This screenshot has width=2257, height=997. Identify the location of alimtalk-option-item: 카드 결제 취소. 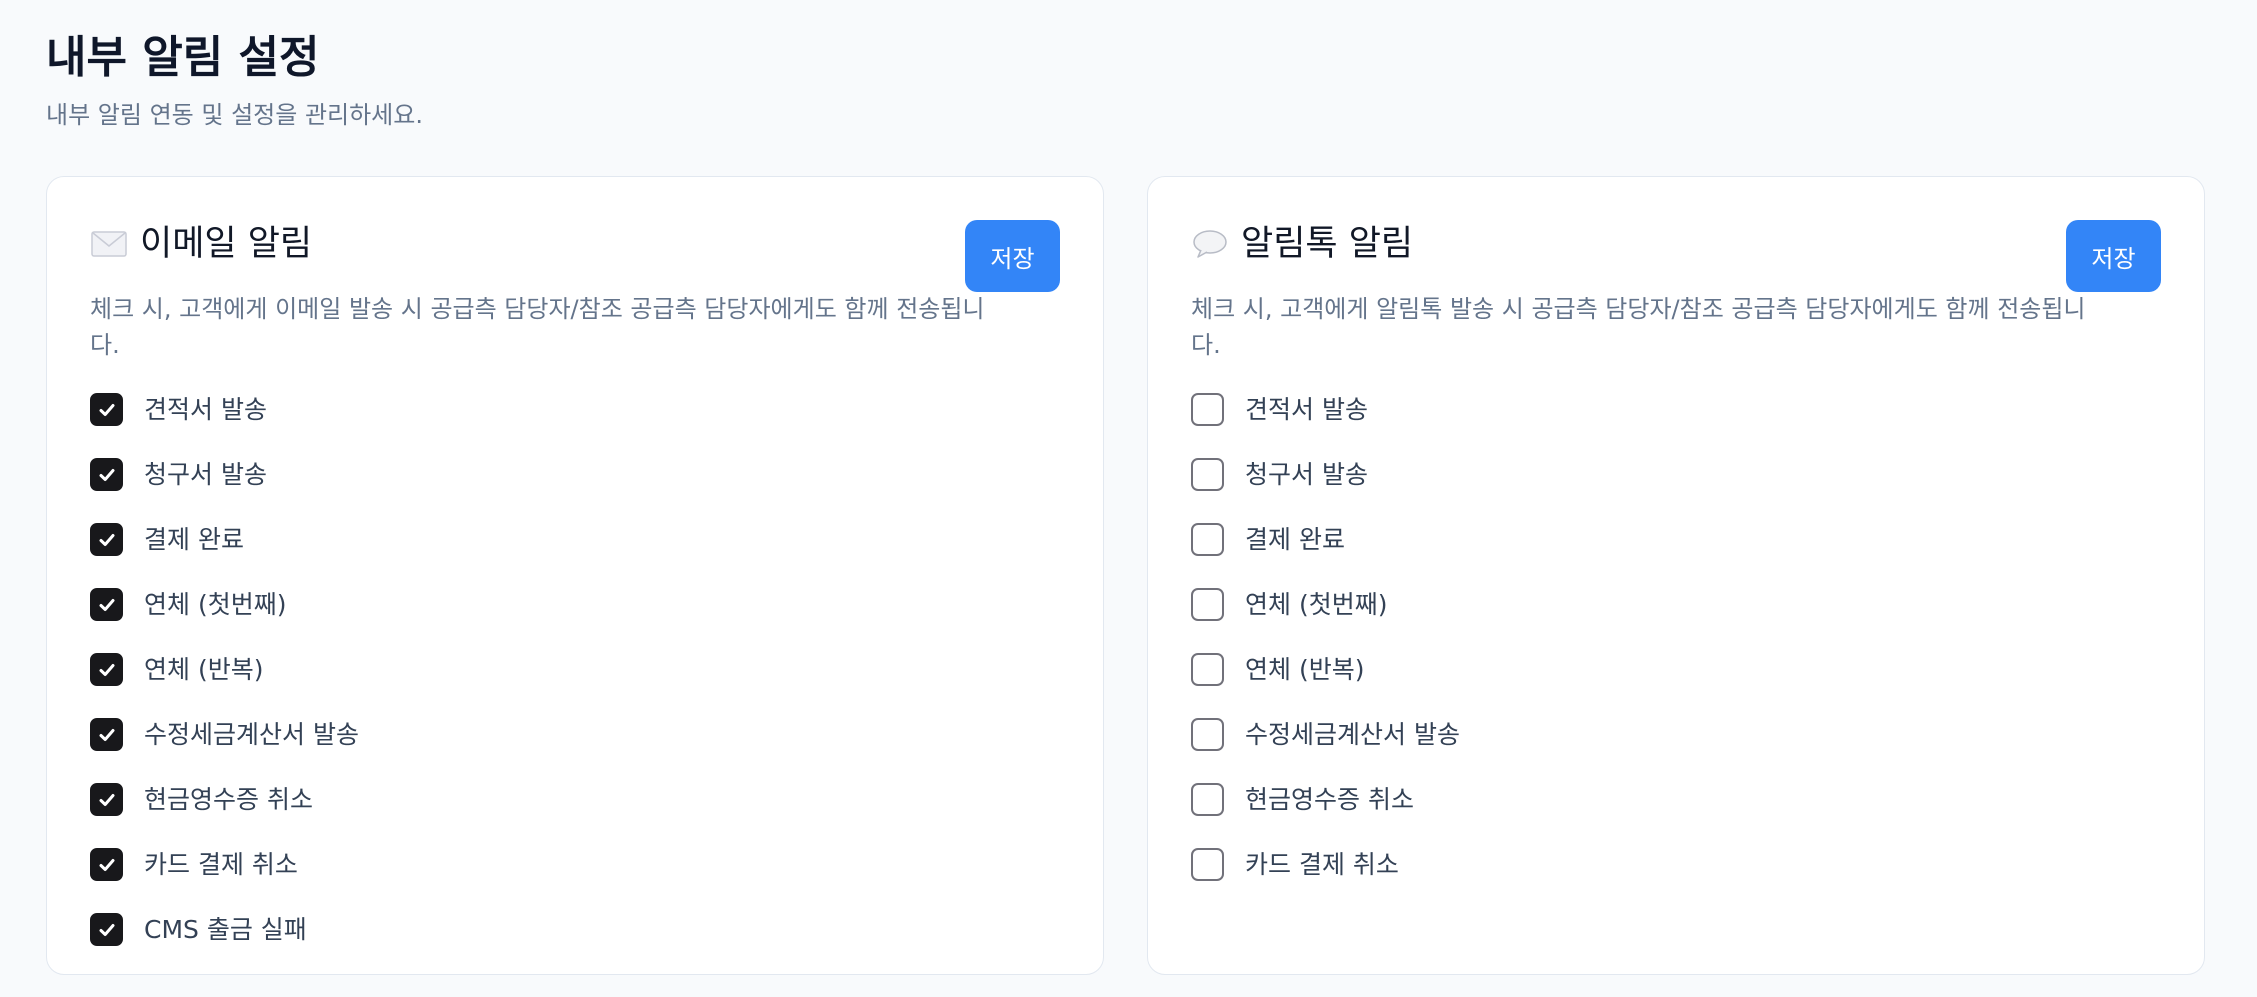
(1325, 864).